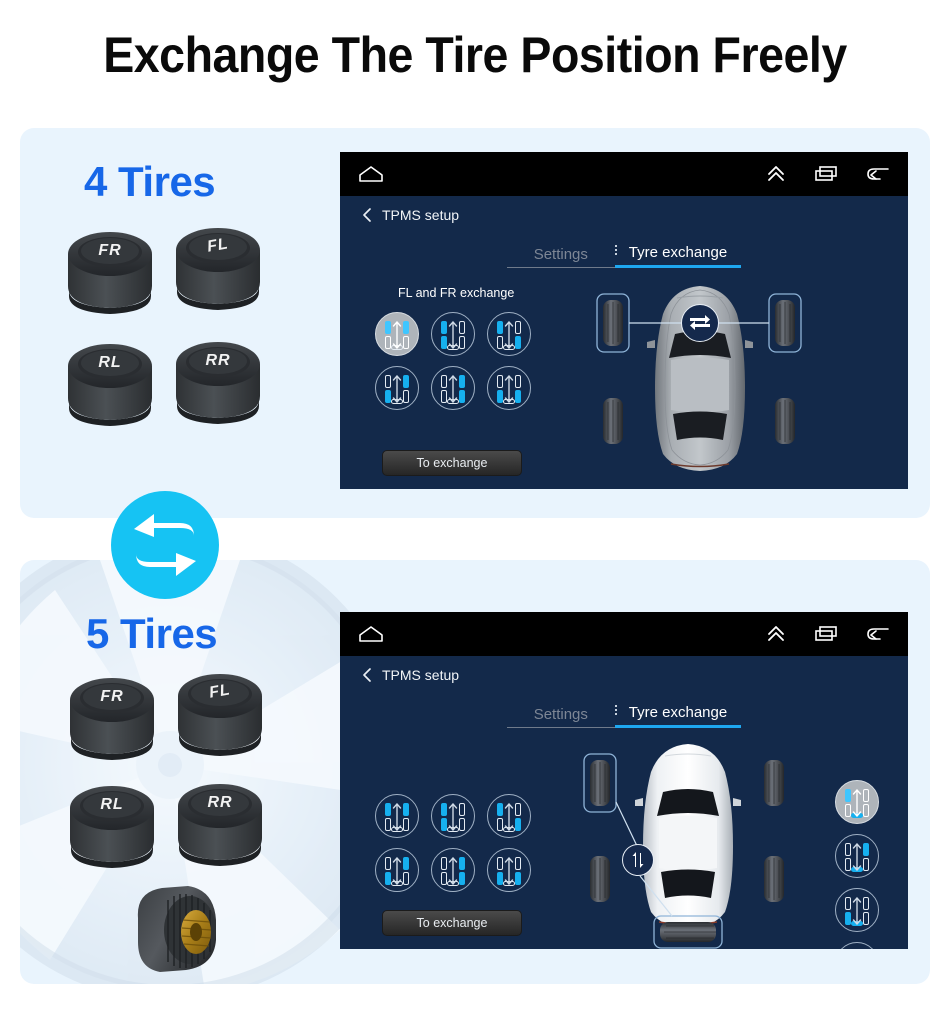 Image resolution: width=950 pixels, height=1024 pixels. What do you see at coordinates (688, 836) in the screenshot?
I see `car-body` at bounding box center [688, 836].